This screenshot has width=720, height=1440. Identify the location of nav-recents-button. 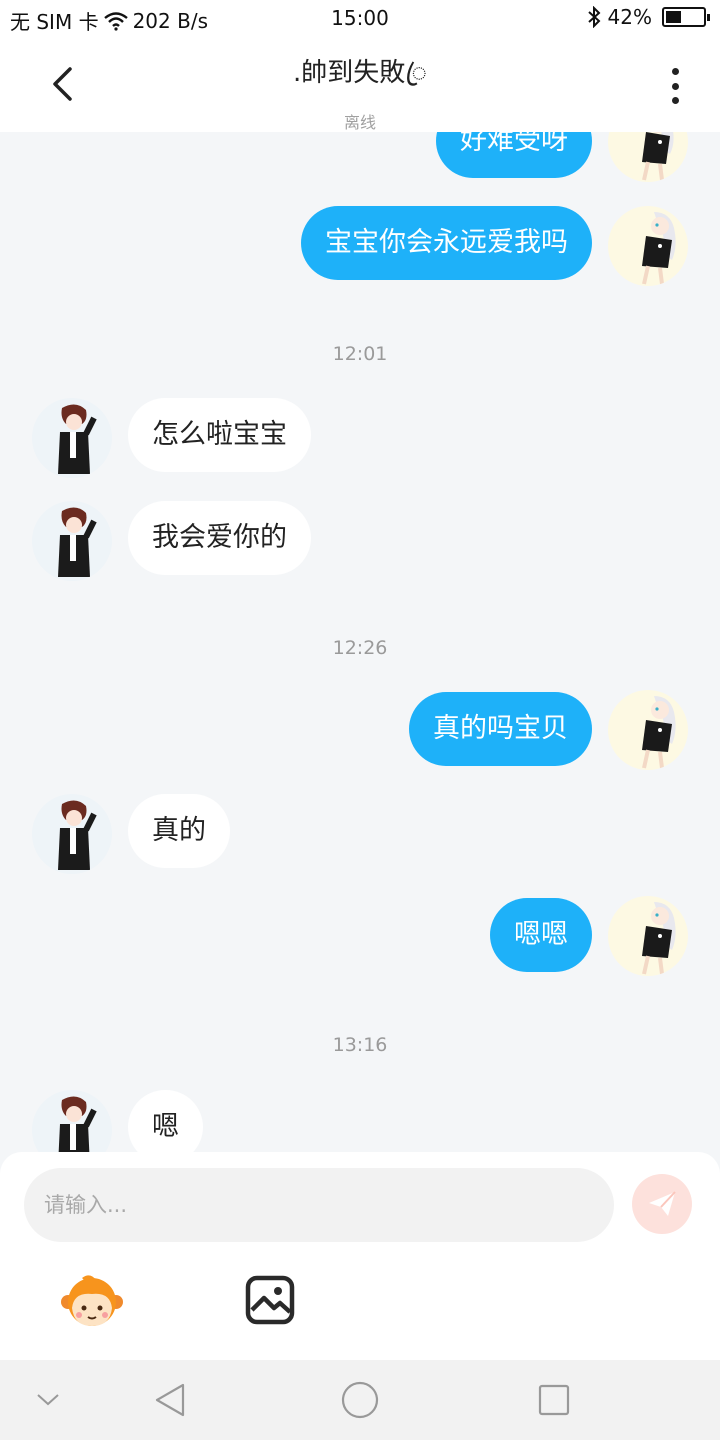
(554, 1400).